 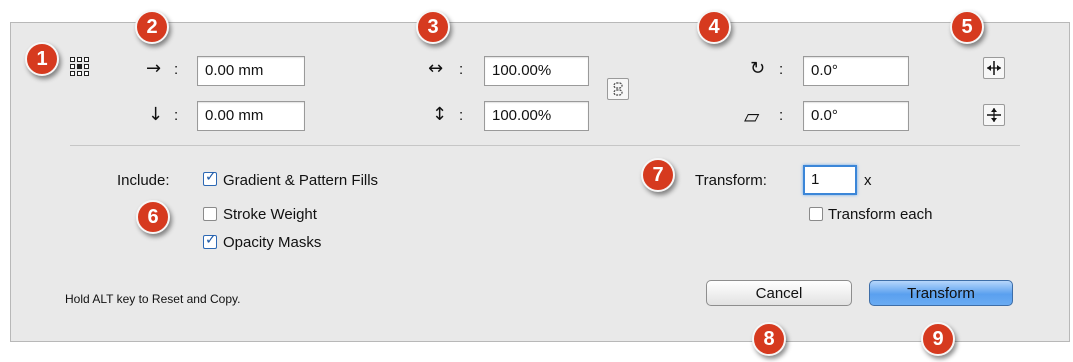 I want to click on shear-icon: ▱, so click(x=752, y=116).